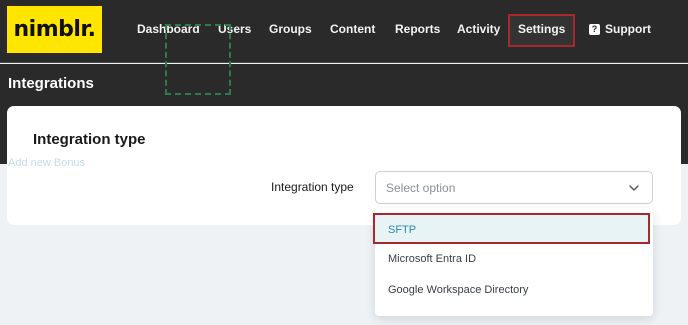  Describe the element at coordinates (47, 163) in the screenshot. I see `faded-text: Add new Bonus` at that location.